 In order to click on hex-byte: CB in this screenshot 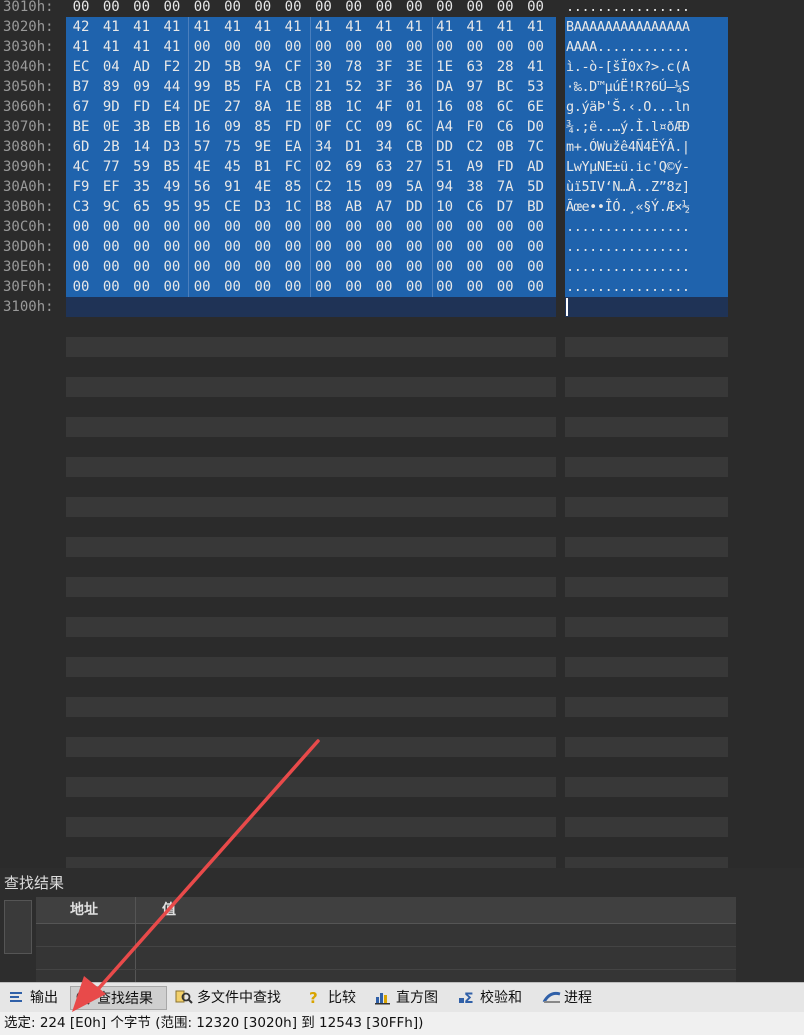, I will do `click(293, 87)`.